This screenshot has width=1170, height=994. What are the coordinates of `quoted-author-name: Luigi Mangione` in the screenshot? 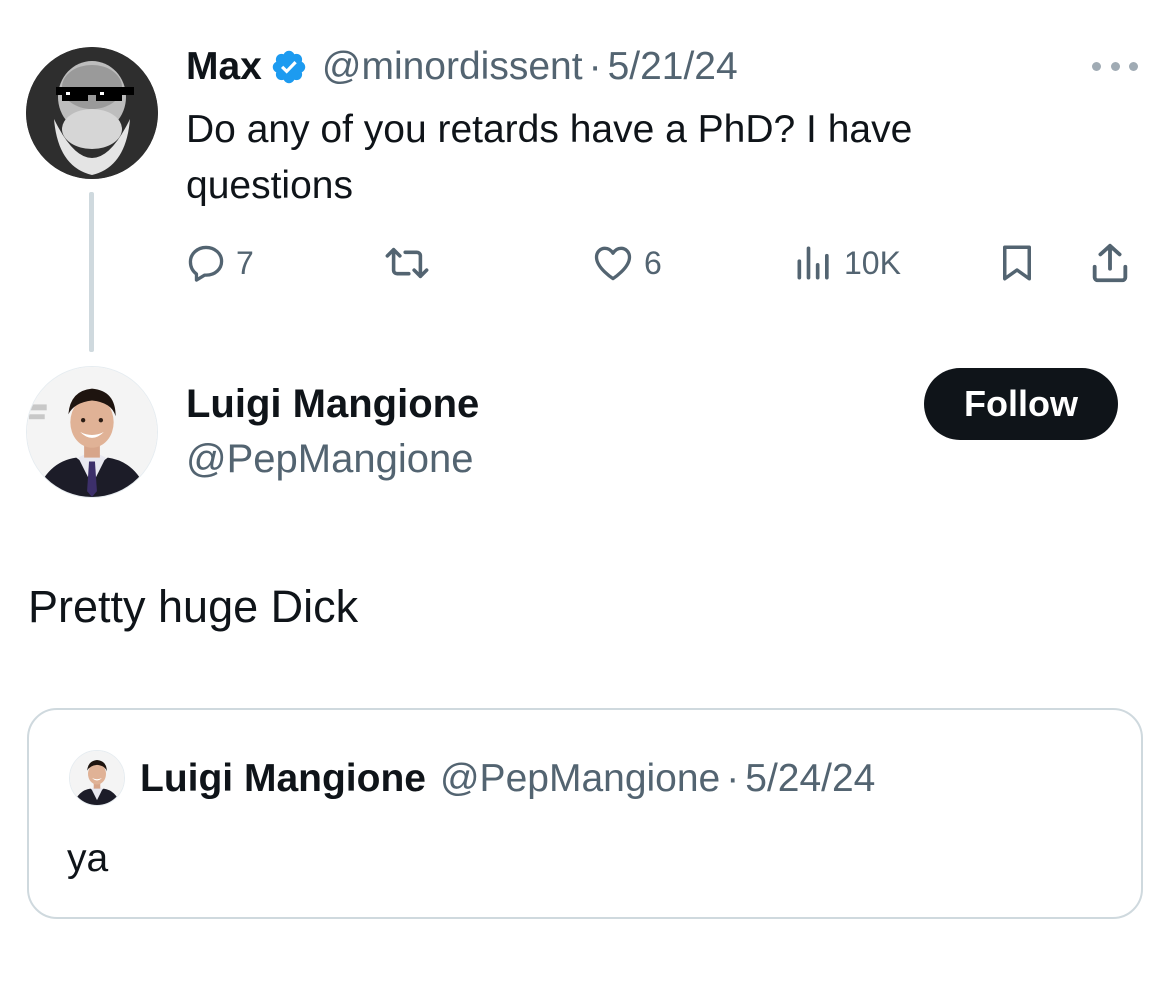 It's located at (283, 779).